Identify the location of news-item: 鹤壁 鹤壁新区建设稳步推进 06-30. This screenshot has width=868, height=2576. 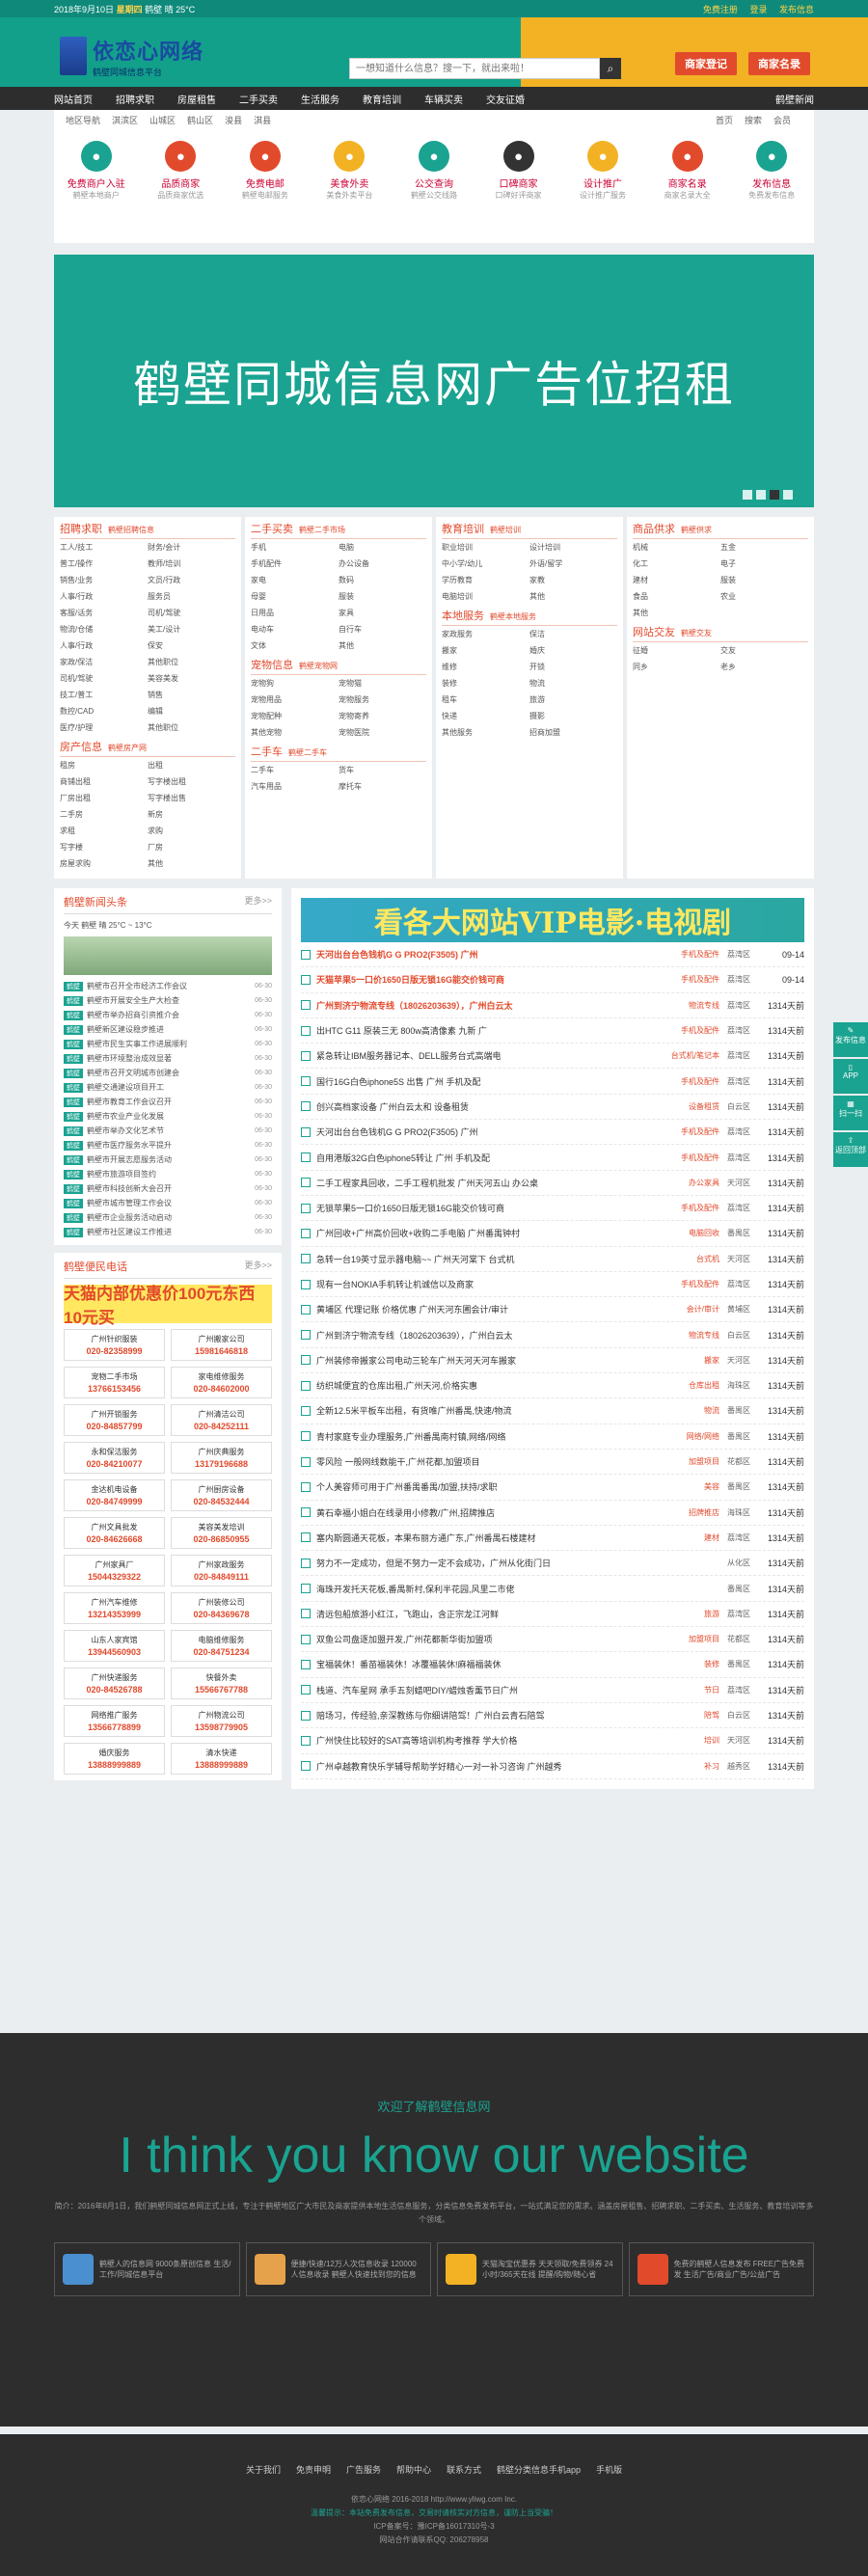
(168, 1029).